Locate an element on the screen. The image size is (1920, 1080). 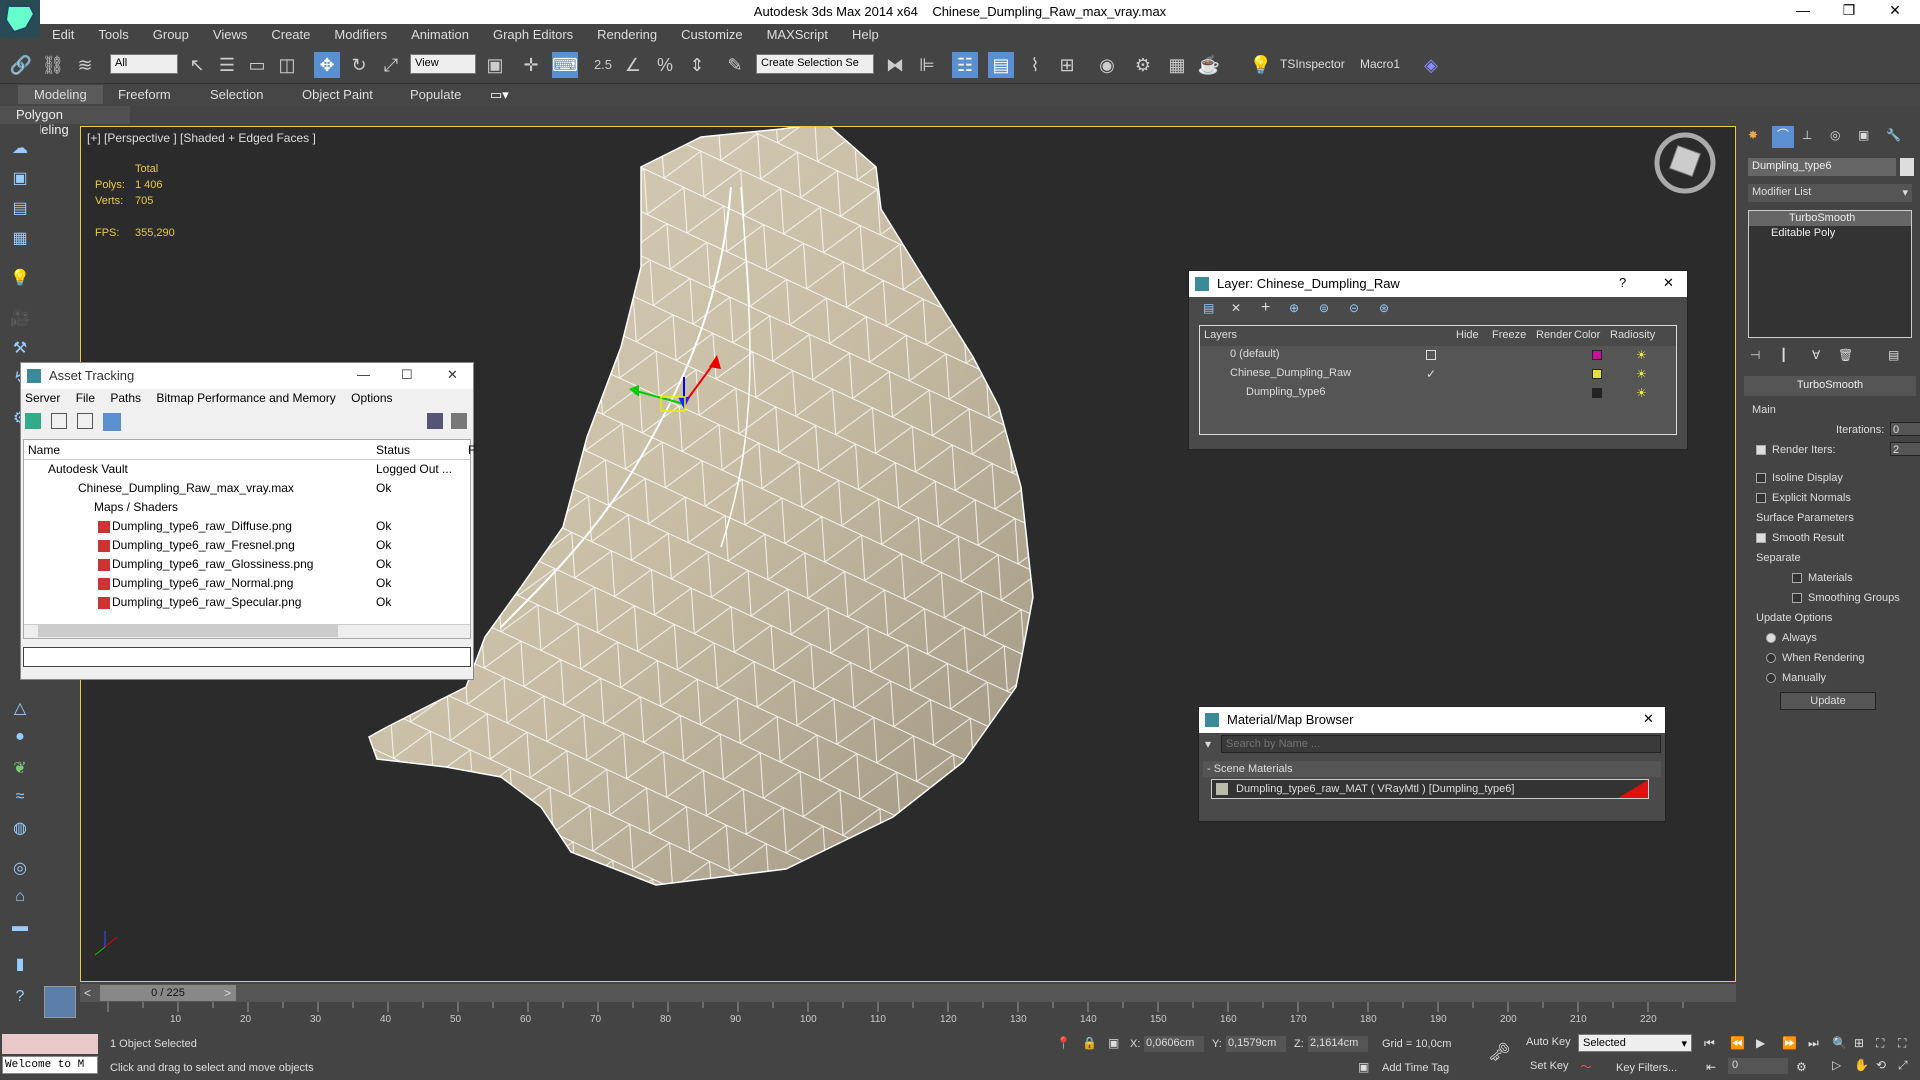
y-coord-field: 0,1579cm is located at coordinates (1256, 1044).